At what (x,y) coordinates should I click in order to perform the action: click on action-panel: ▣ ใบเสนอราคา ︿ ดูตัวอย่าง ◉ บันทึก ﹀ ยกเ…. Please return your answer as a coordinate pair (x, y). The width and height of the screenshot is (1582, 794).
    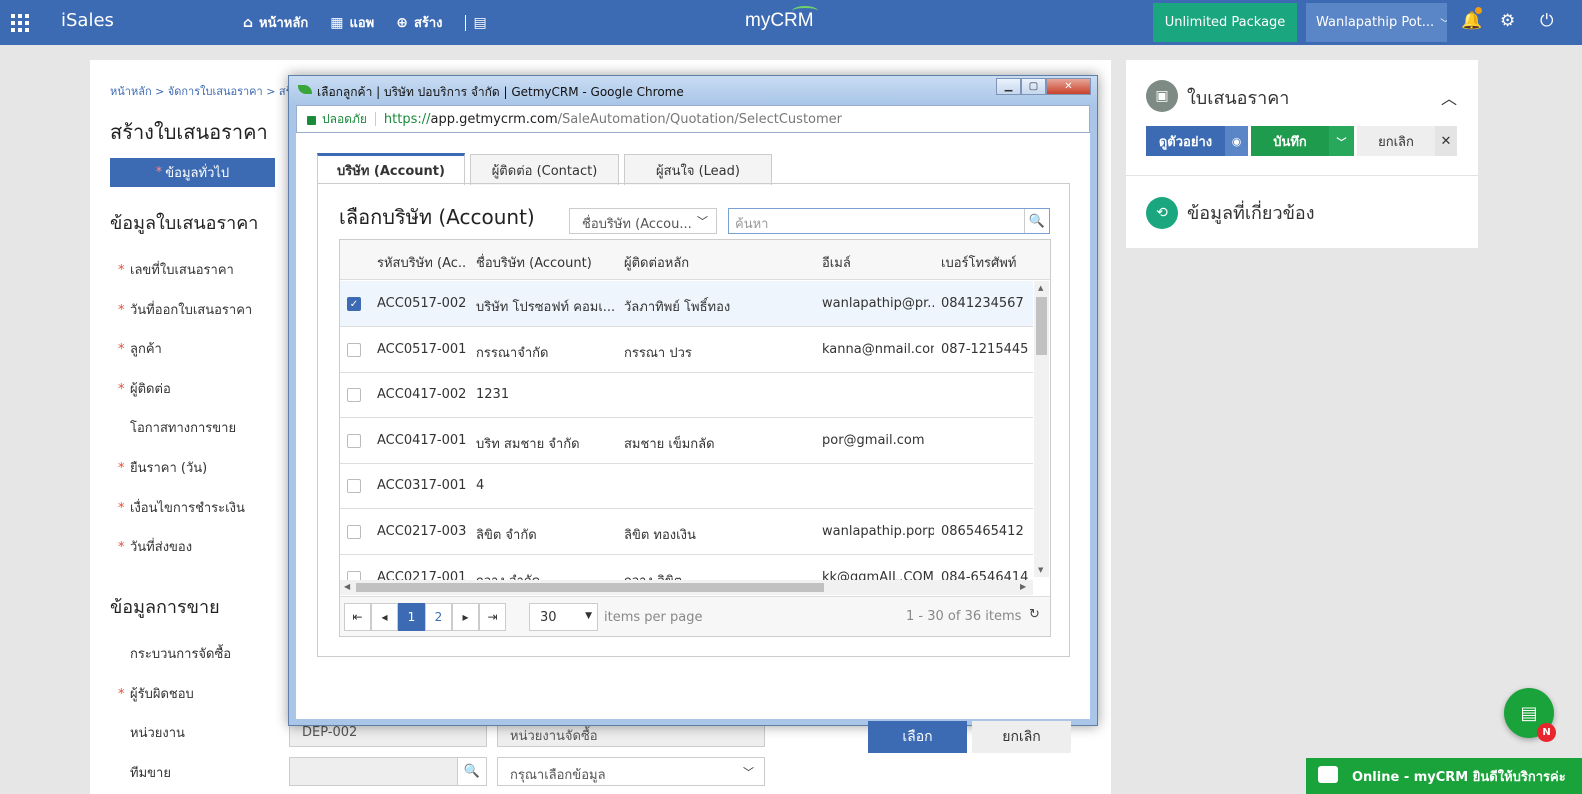
    Looking at the image, I should click on (1302, 154).